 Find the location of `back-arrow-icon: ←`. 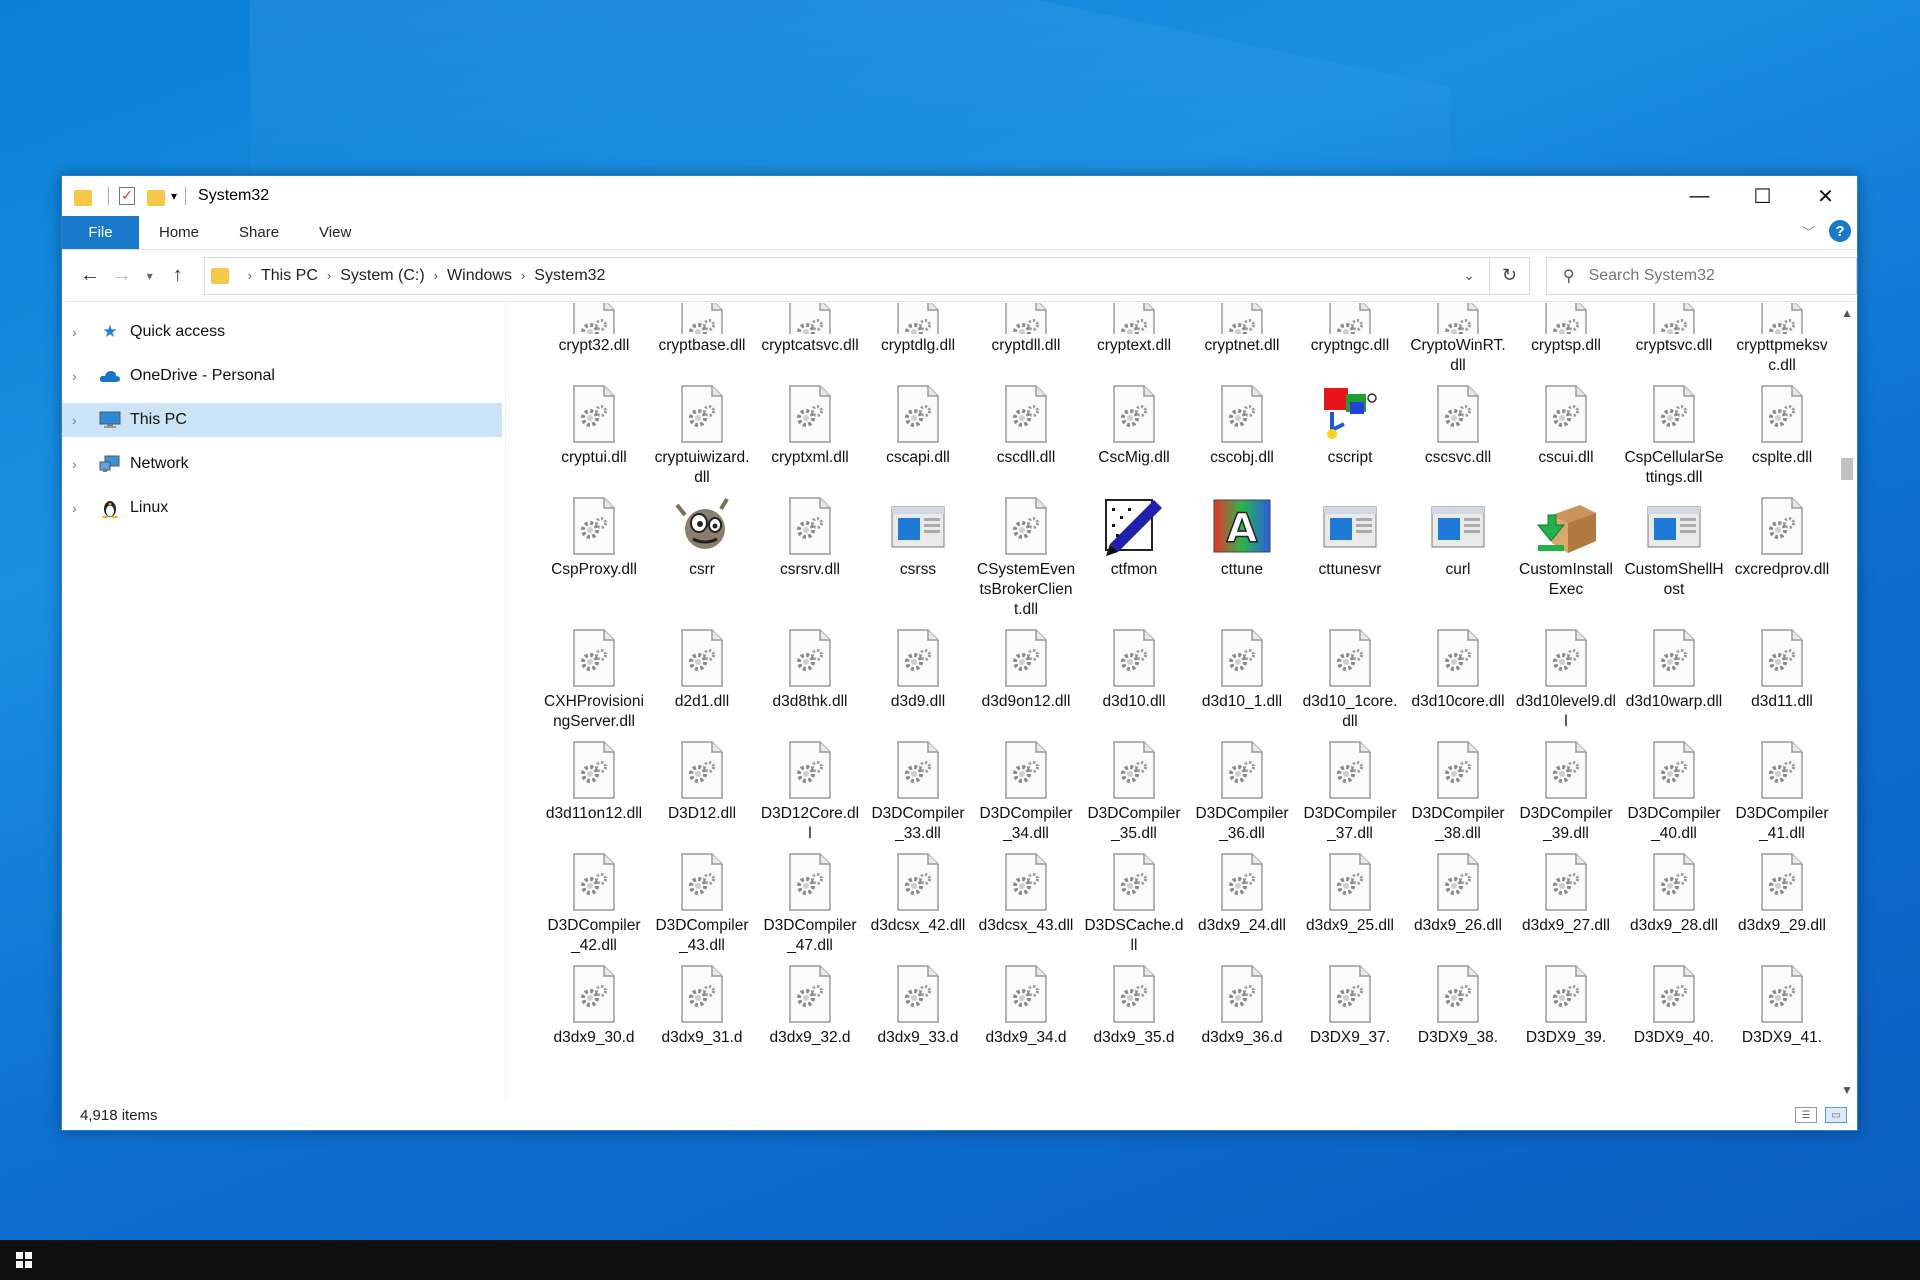

back-arrow-icon: ← is located at coordinates (90, 275).